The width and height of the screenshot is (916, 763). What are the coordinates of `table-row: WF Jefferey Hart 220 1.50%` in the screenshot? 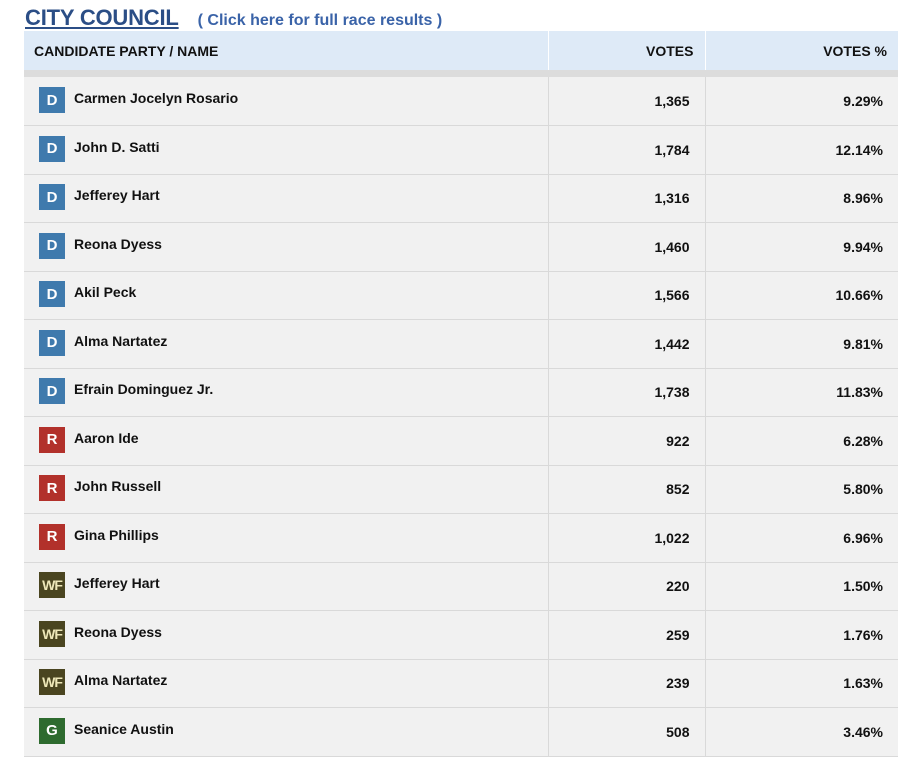 It's located at (461, 586).